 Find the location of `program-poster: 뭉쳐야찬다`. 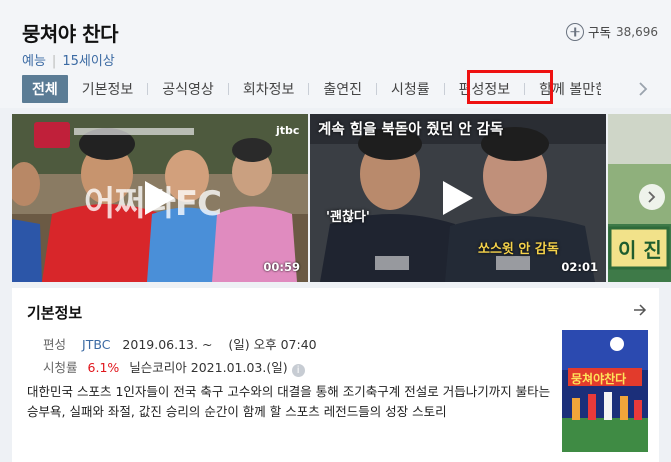

program-poster: 뭉쳐야찬다 is located at coordinates (605, 391).